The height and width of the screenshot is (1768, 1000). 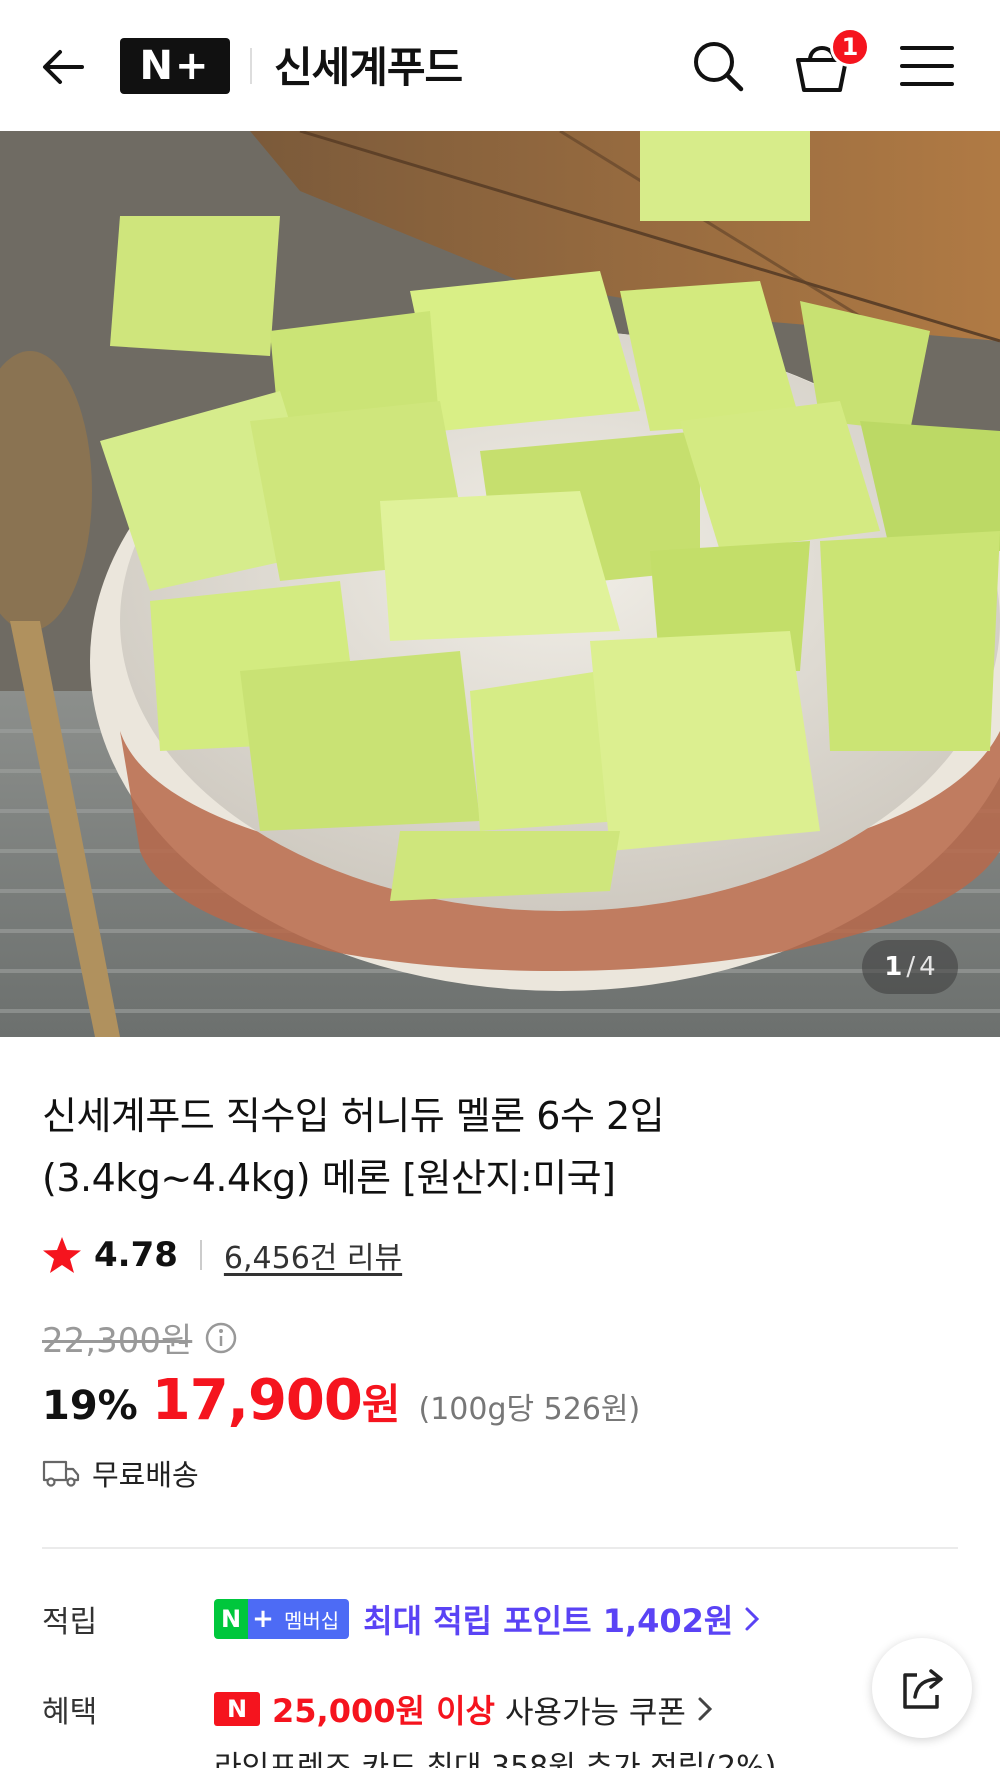 What do you see at coordinates (251, 66) in the screenshot?
I see `logo-divider` at bounding box center [251, 66].